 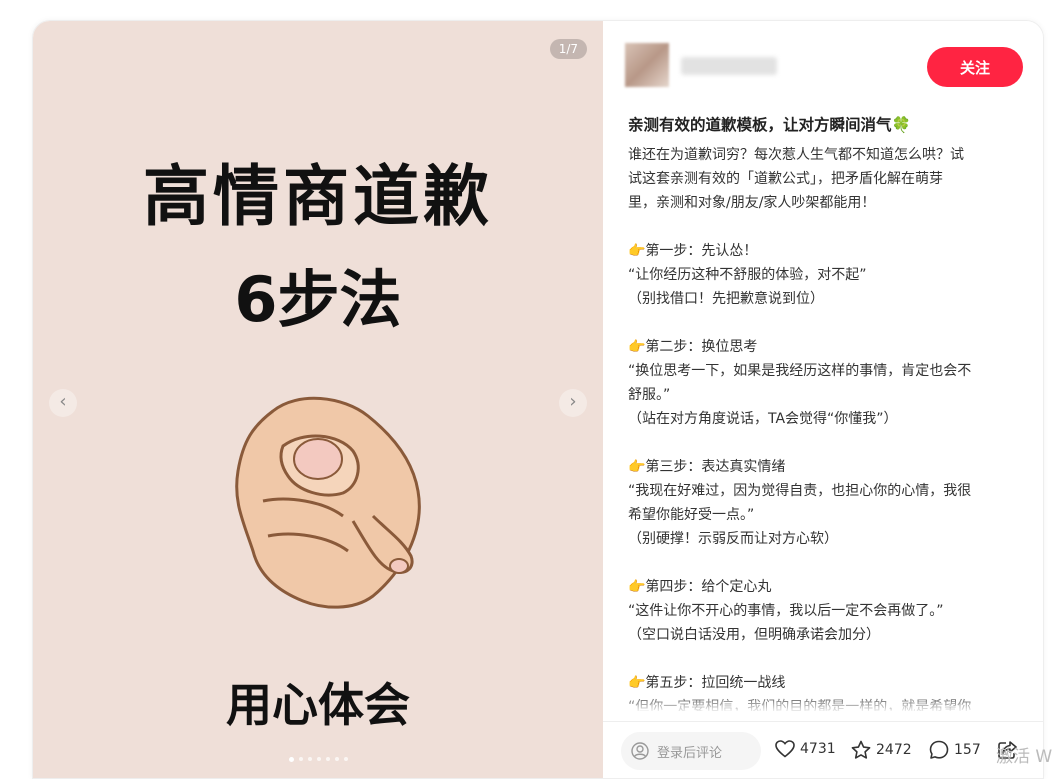 I want to click on comment-input: 登录后评论, so click(x=691, y=751).